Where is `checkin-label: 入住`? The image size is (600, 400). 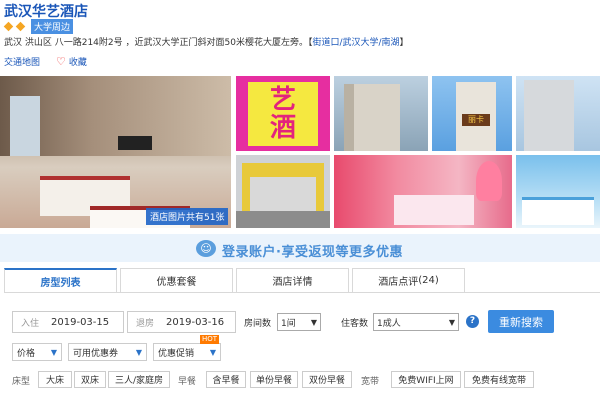 checkin-label: 入住 is located at coordinates (30, 323).